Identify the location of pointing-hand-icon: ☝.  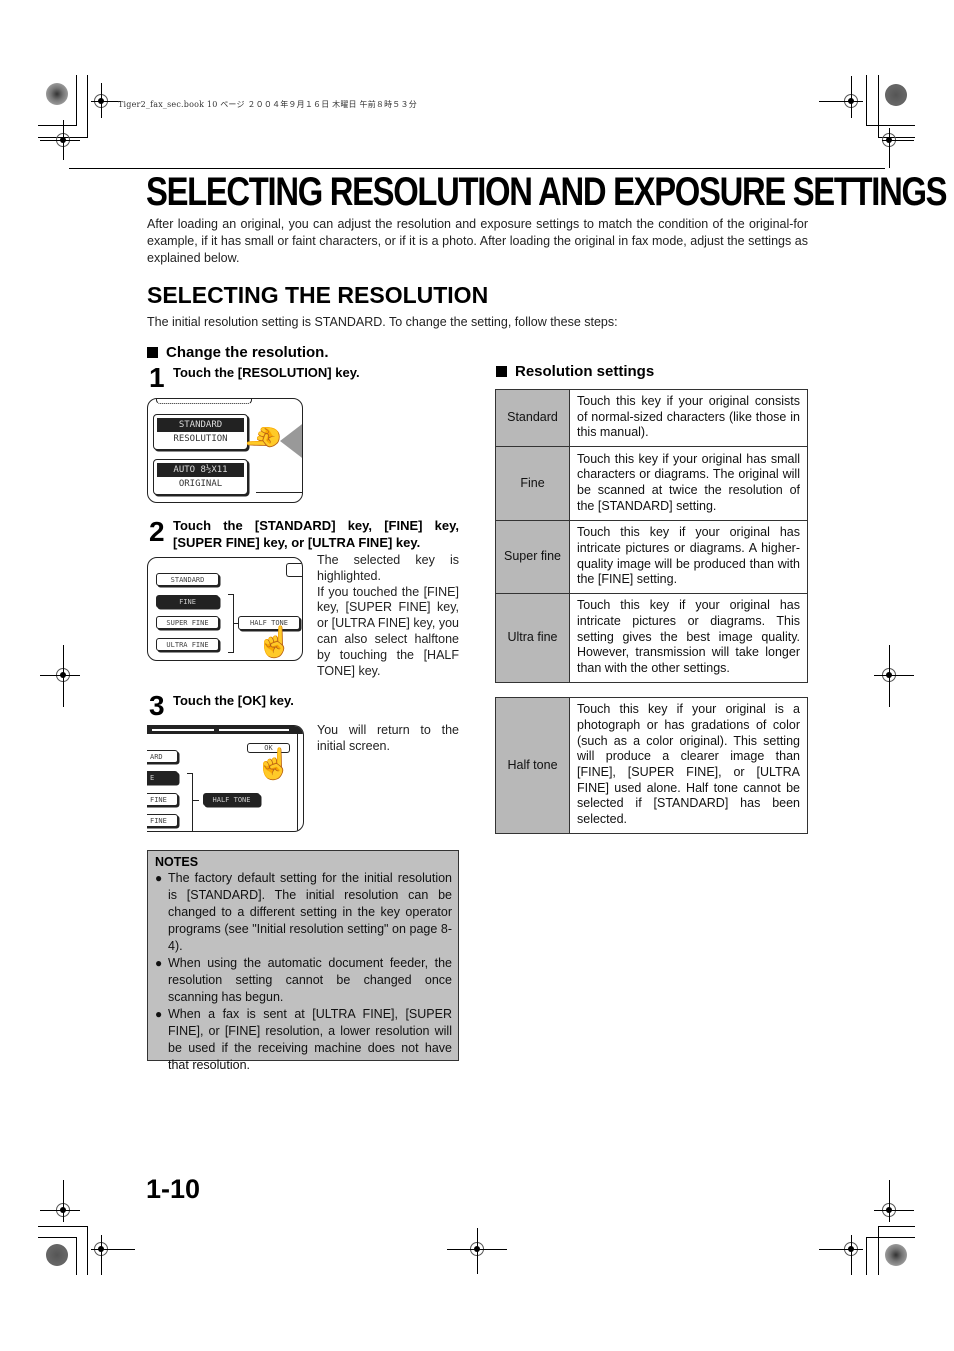
(264, 438).